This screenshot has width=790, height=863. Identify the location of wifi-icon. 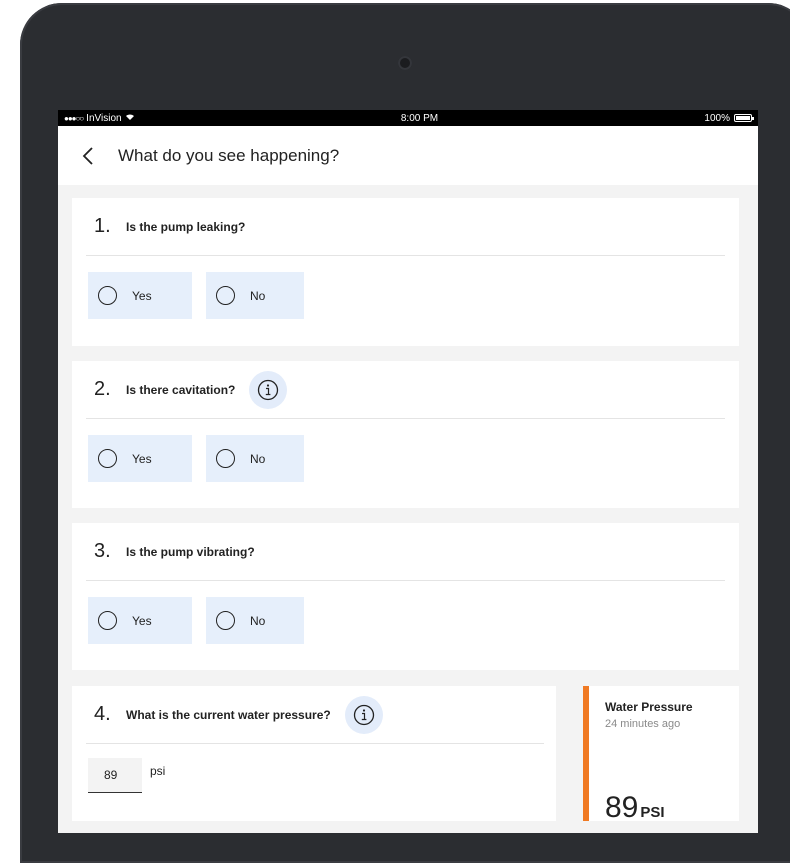
(130, 118).